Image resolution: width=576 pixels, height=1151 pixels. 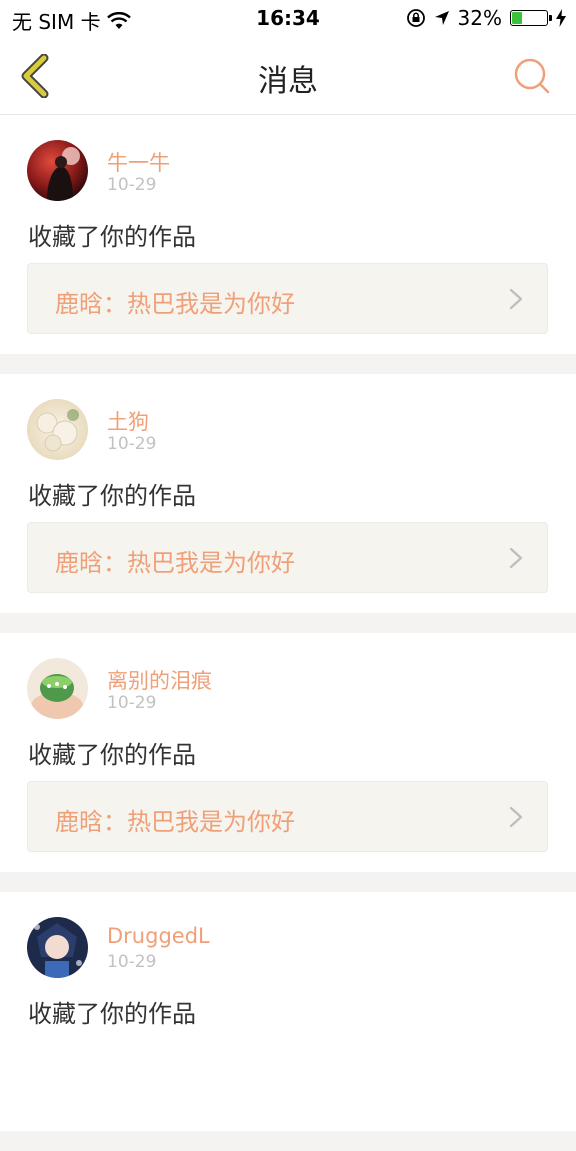 I want to click on battery-percent: 32%, so click(x=479, y=18).